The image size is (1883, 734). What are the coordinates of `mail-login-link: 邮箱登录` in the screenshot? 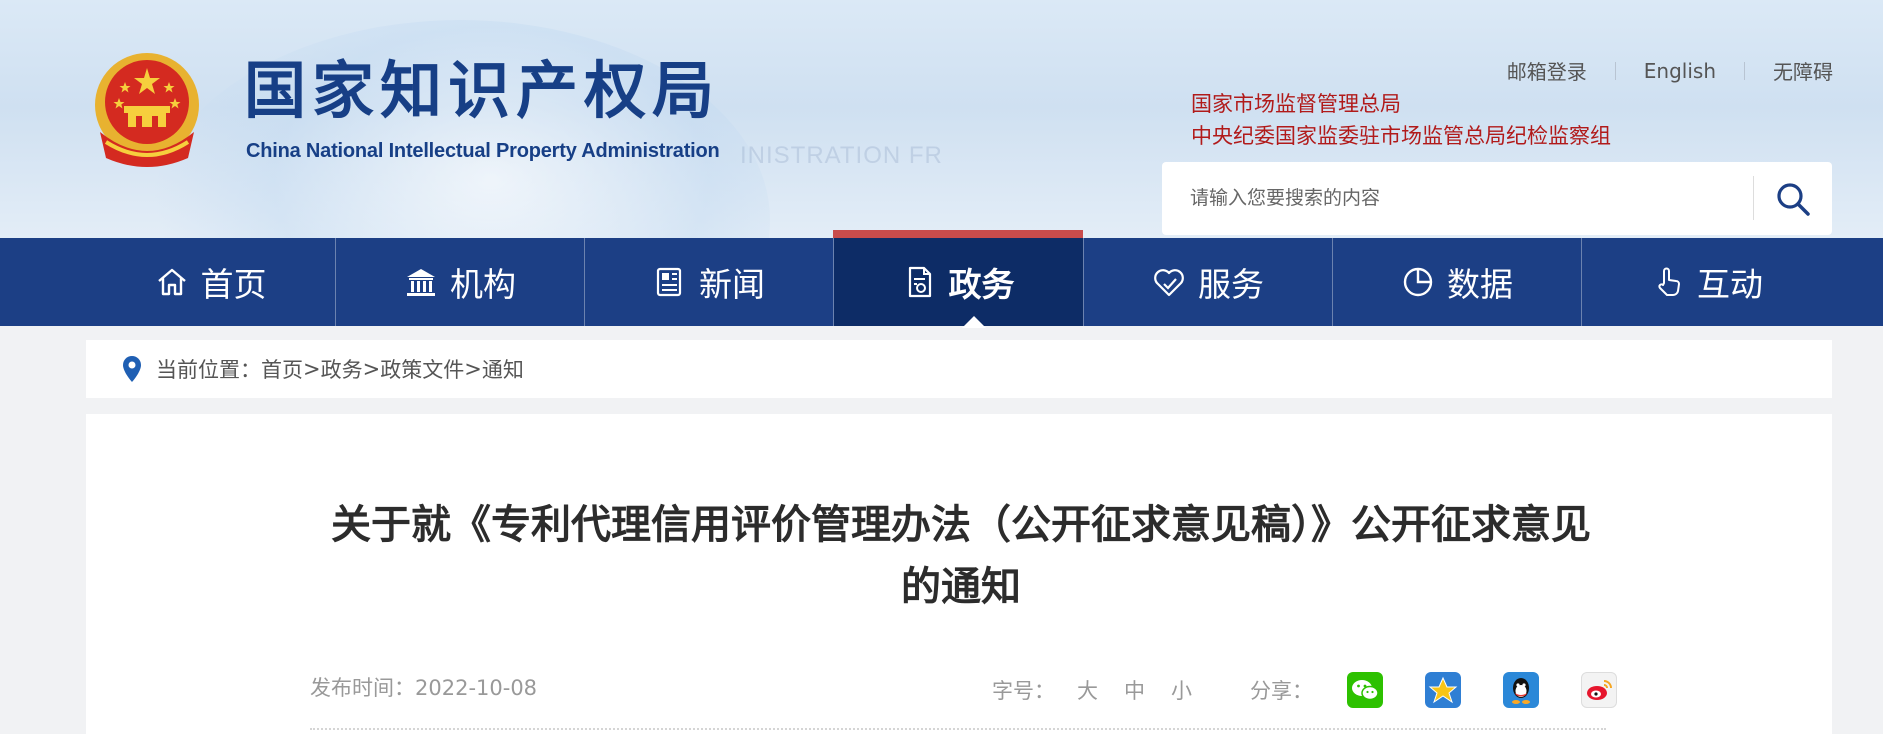 It's located at (1547, 70).